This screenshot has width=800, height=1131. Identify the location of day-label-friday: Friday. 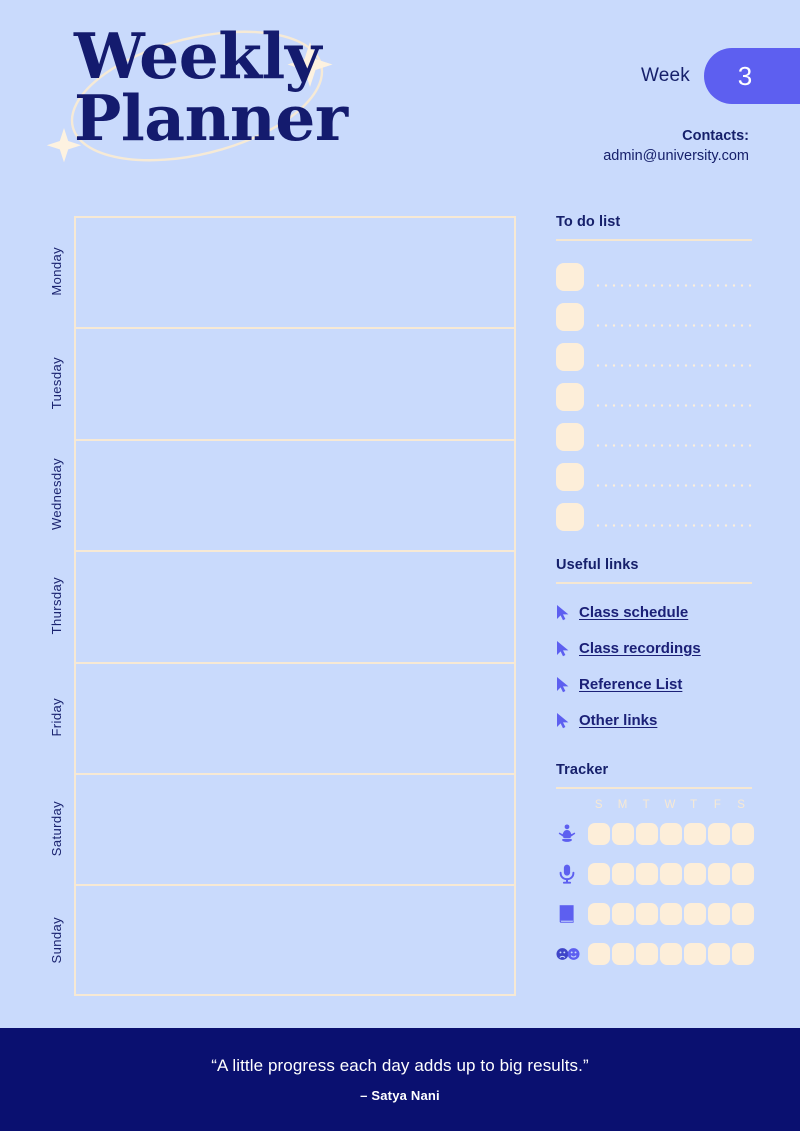
(56, 717).